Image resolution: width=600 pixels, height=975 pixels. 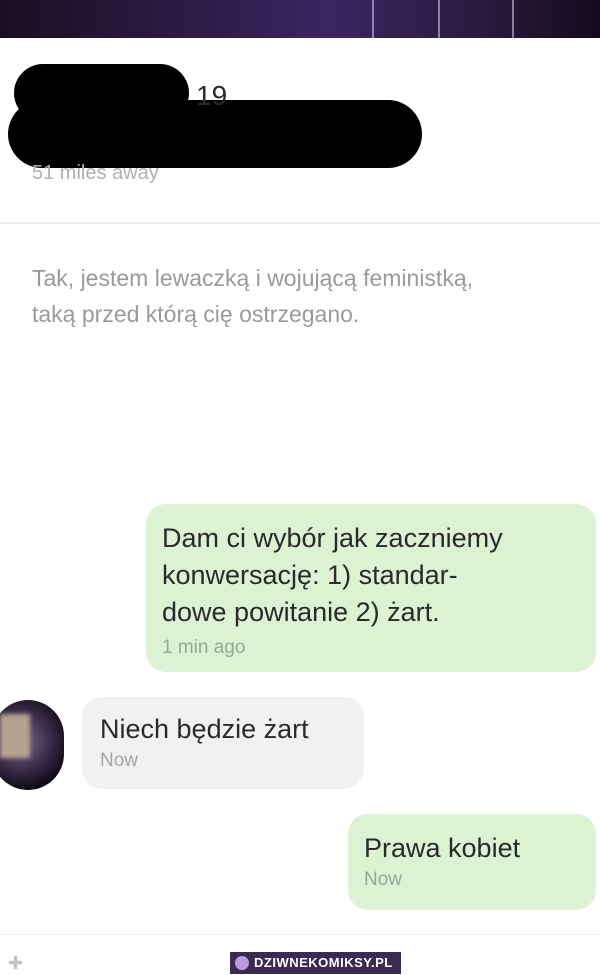 What do you see at coordinates (323, 962) in the screenshot?
I see `watermark-text: DZIWNEKOMIKSY.PL` at bounding box center [323, 962].